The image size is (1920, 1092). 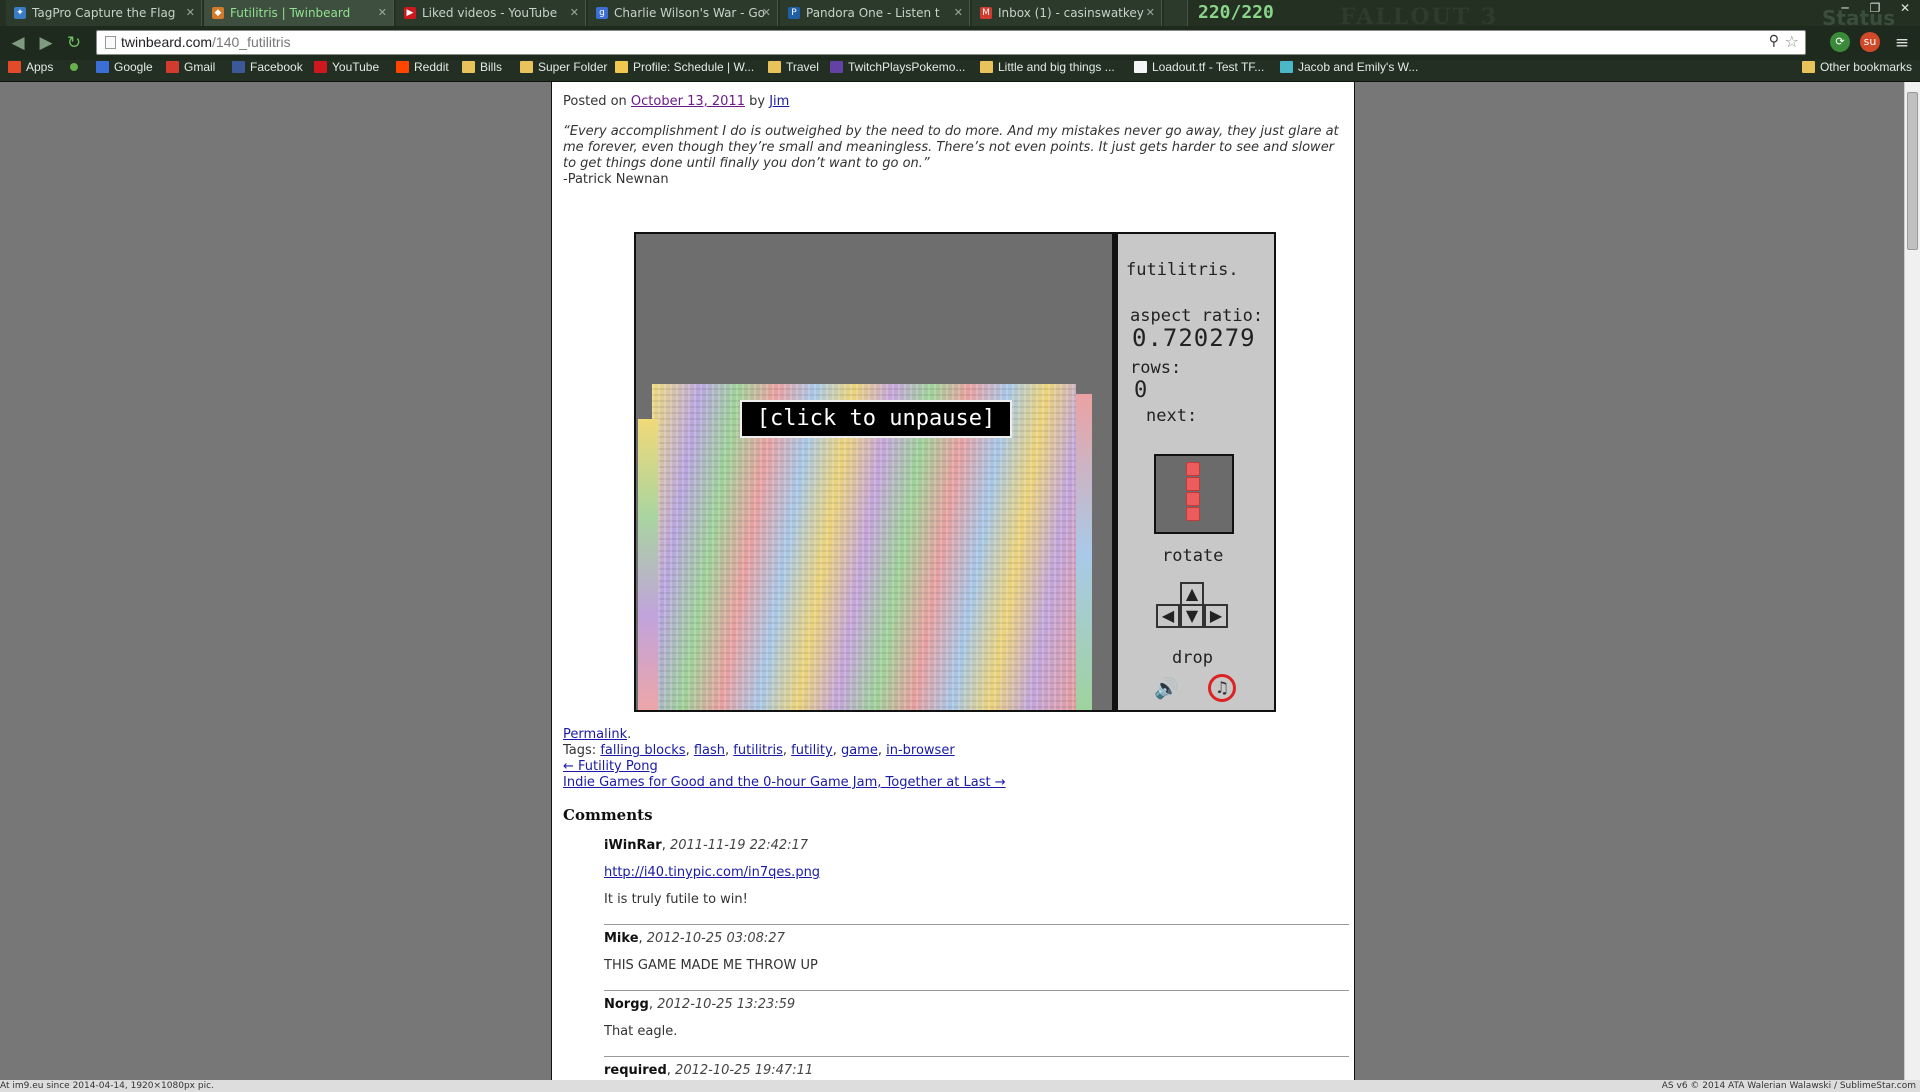 What do you see at coordinates (1912, 171) in the screenshot?
I see `scrollbar-thumb` at bounding box center [1912, 171].